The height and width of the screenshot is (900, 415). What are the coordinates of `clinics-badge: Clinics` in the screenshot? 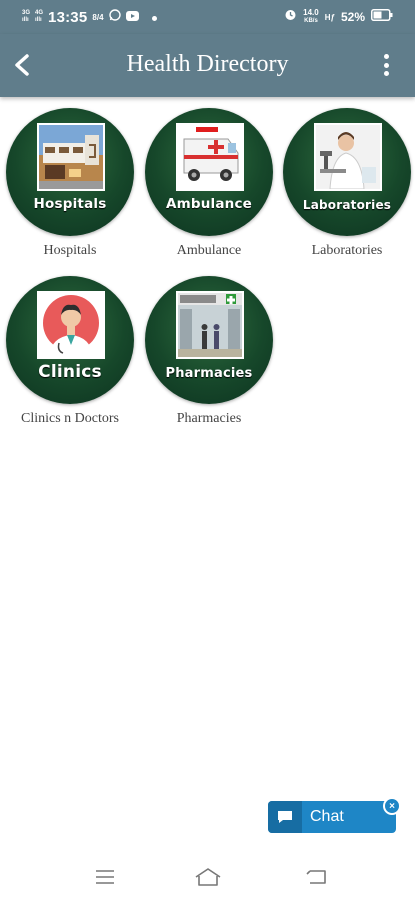 It's located at (70, 340).